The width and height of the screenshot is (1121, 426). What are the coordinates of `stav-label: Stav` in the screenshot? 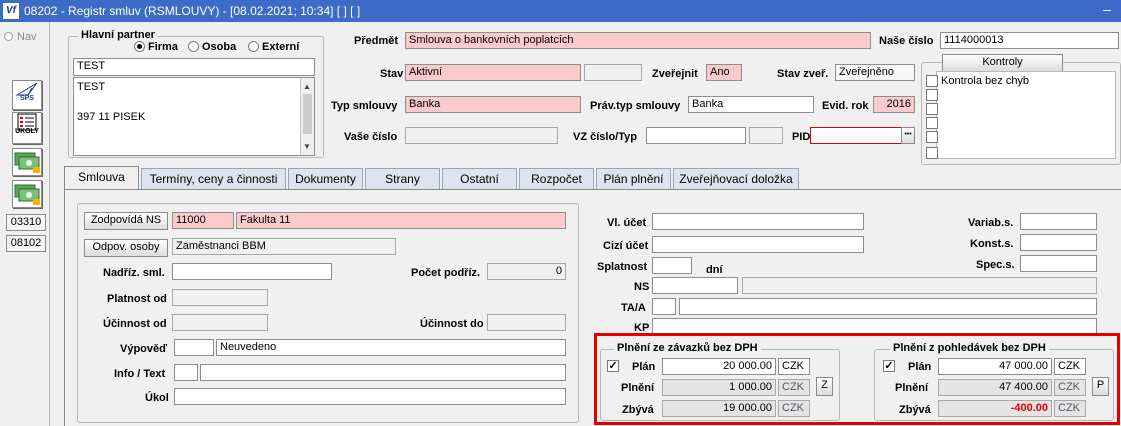 It's located at (392, 74).